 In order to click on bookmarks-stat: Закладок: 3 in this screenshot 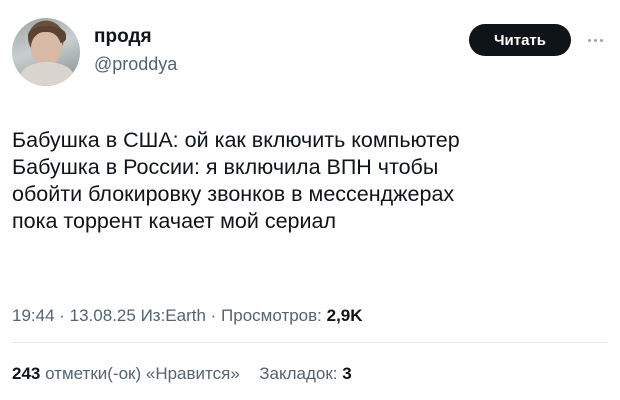, I will do `click(305, 373)`.